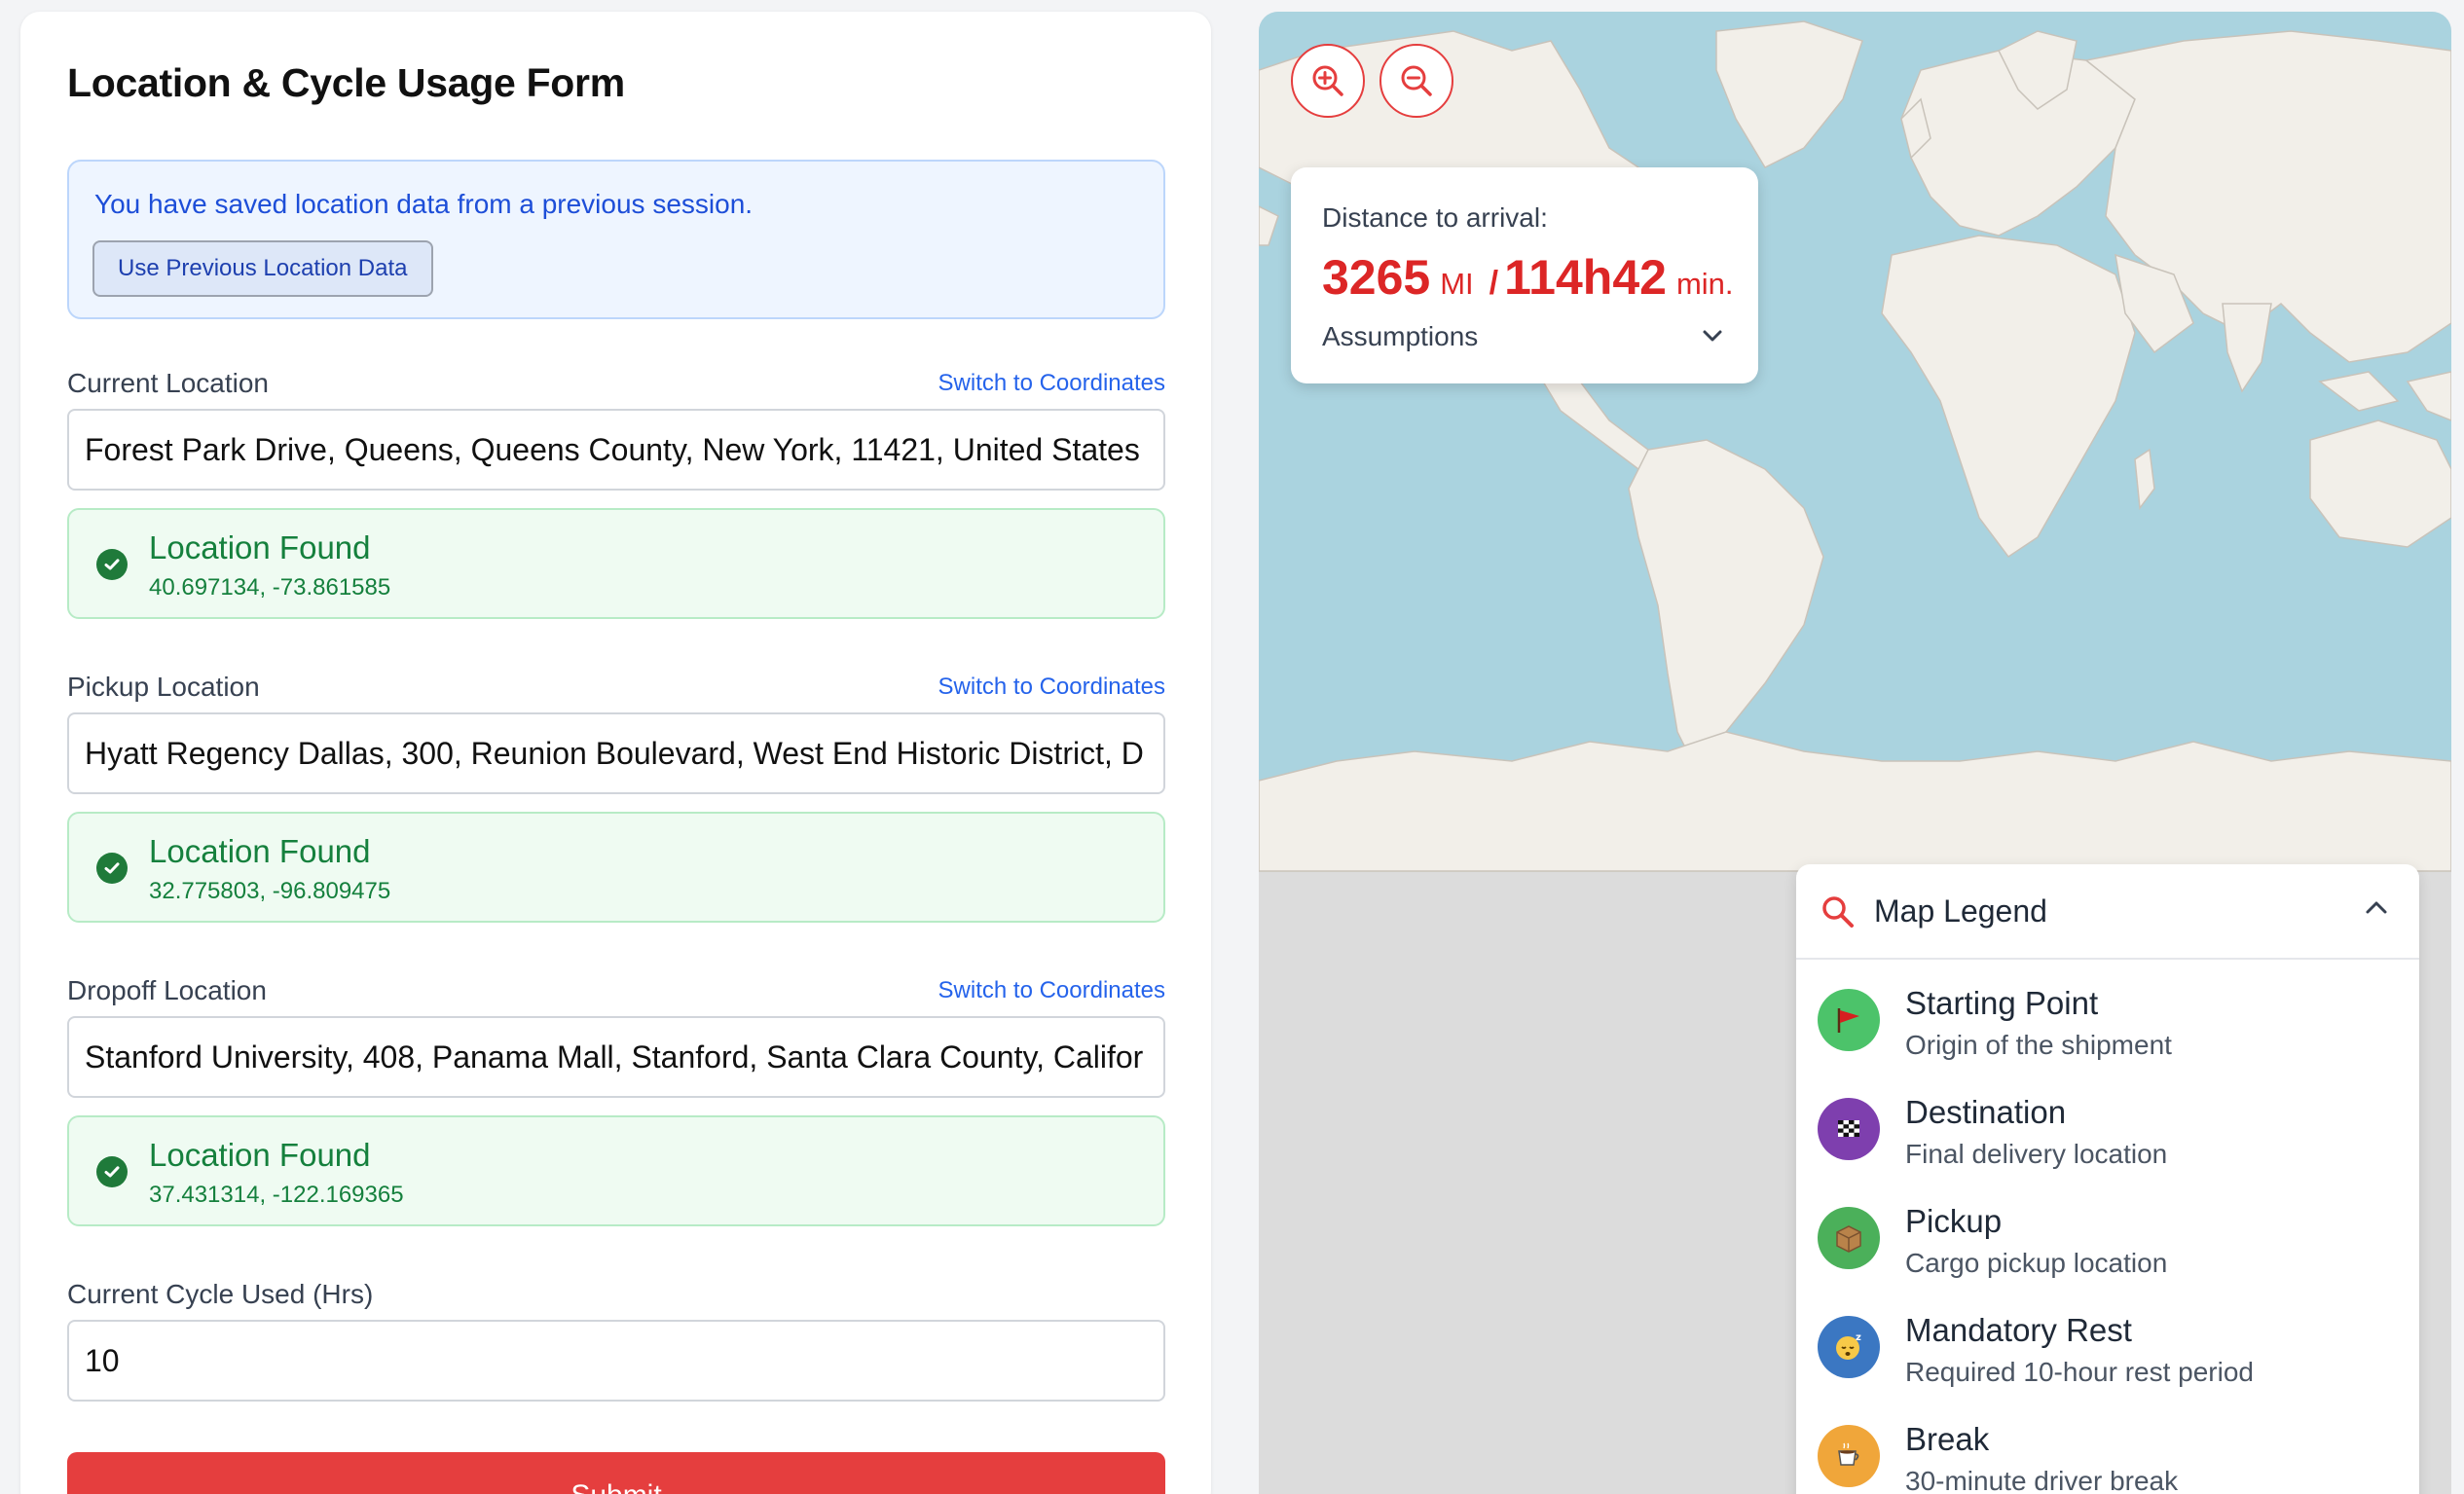 The image size is (2464, 1494). Describe the element at coordinates (1954, 1221) in the screenshot. I see `legend-item-name: Pickup` at that location.